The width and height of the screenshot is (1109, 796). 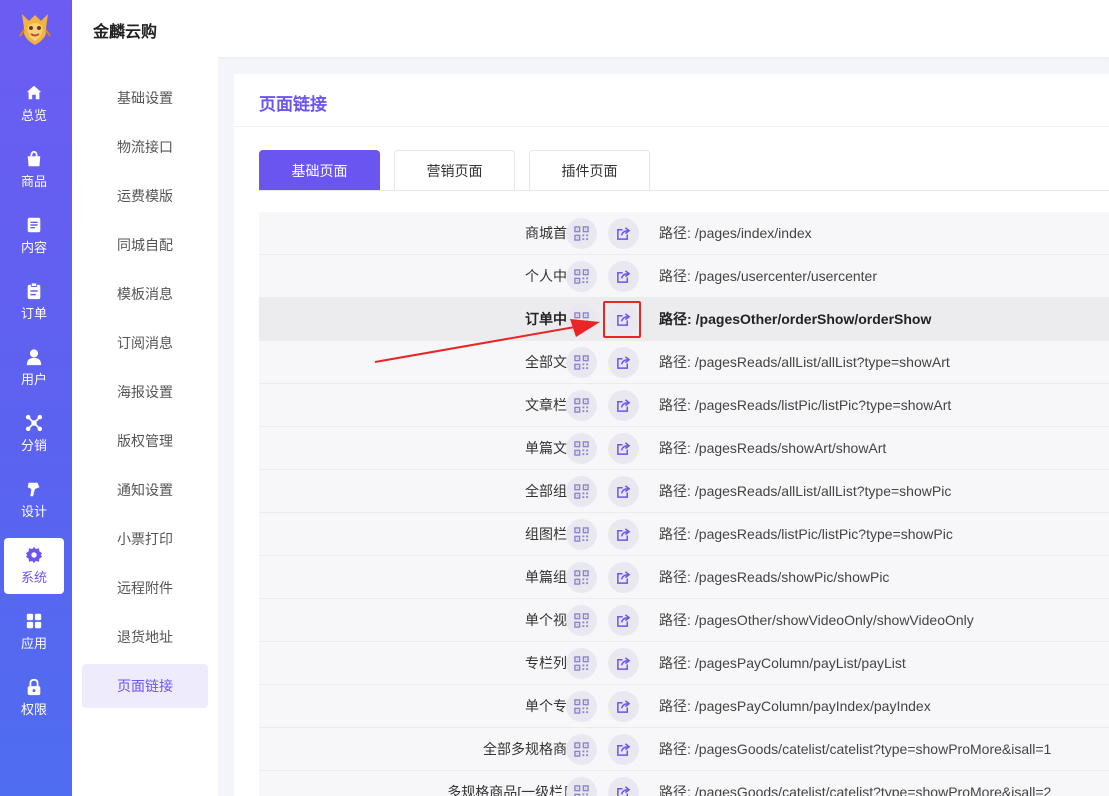 What do you see at coordinates (772, 448) in the screenshot?
I see `page-path: 路径:/pagesReads/showArt/showArt` at bounding box center [772, 448].